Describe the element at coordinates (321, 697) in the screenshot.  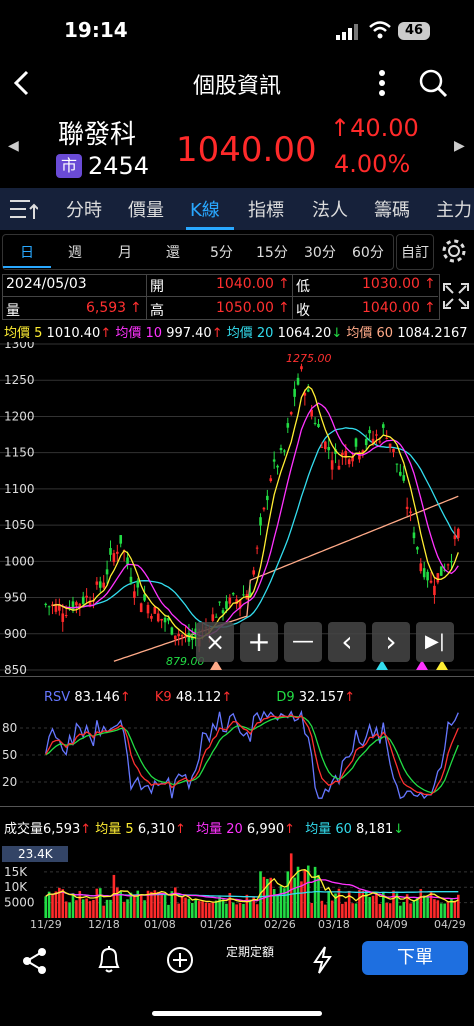
I see `d9-value: 32.157` at that location.